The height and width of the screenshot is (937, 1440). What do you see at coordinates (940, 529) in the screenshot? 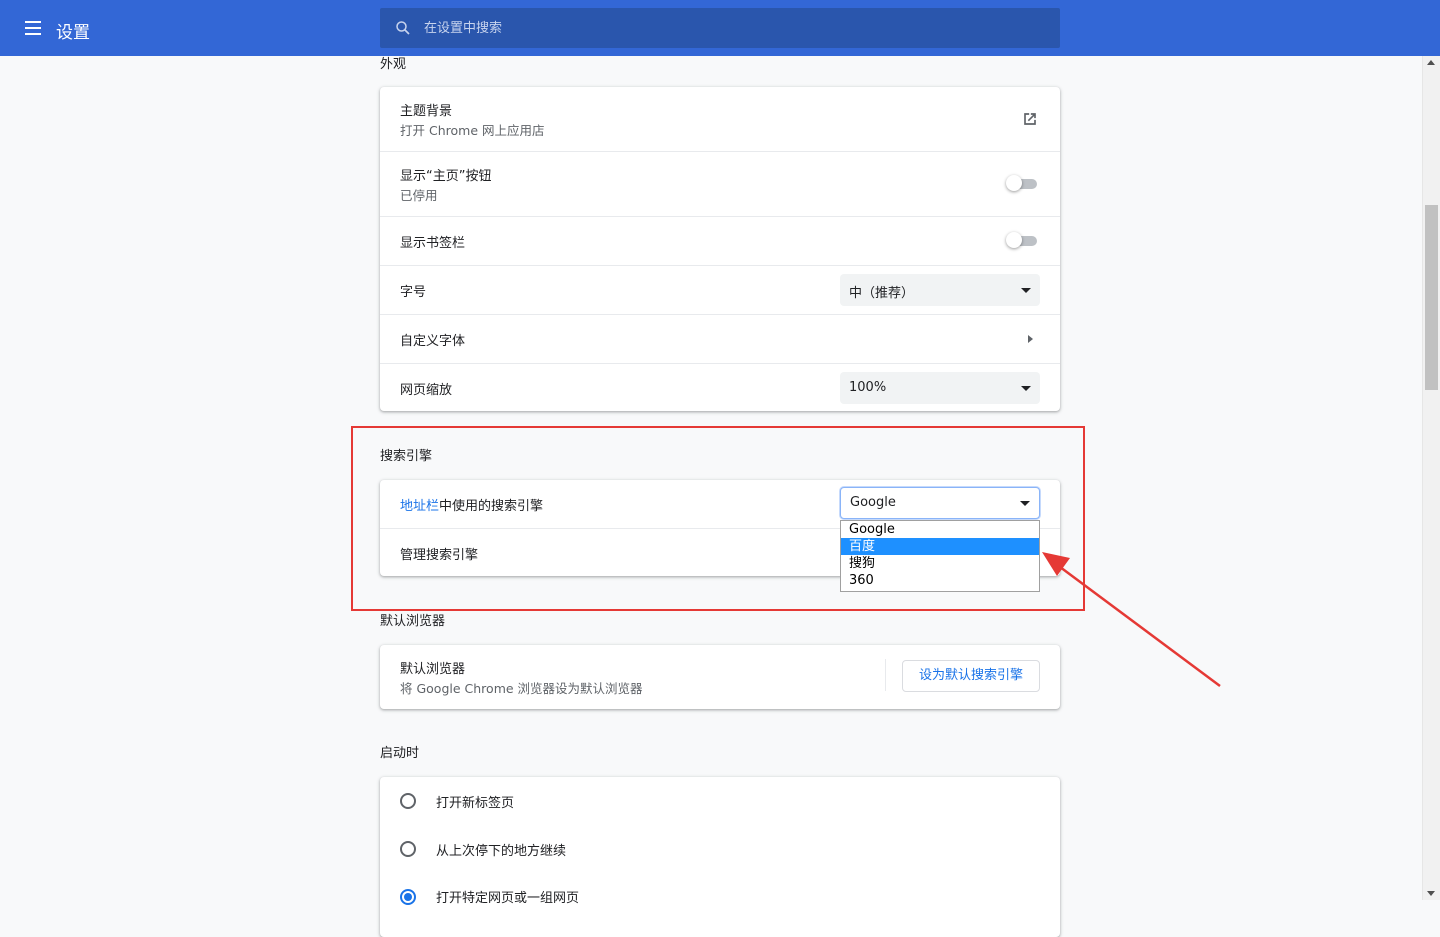
I see `dropdown-option-google: Google` at bounding box center [940, 529].